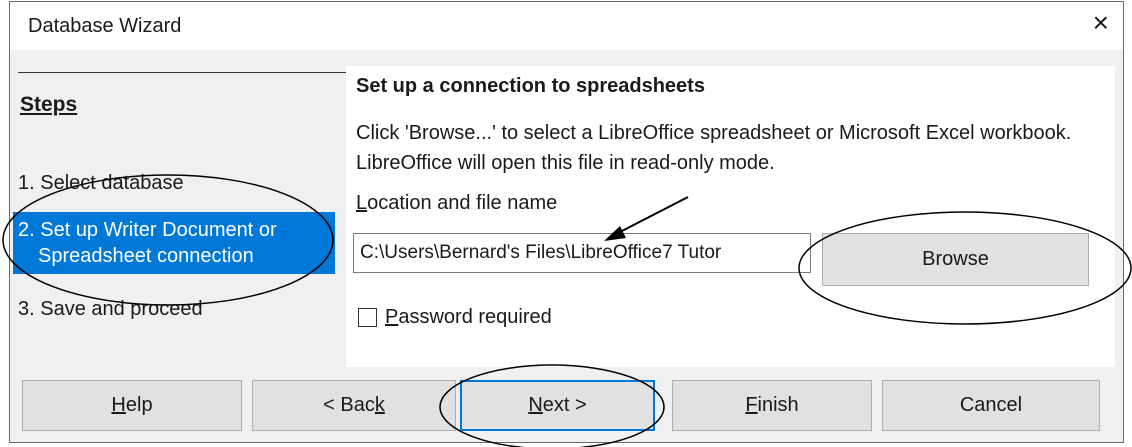 This screenshot has width=1132, height=447. Describe the element at coordinates (965, 268) in the screenshot. I see `highlight-ellipse-browse` at that location.